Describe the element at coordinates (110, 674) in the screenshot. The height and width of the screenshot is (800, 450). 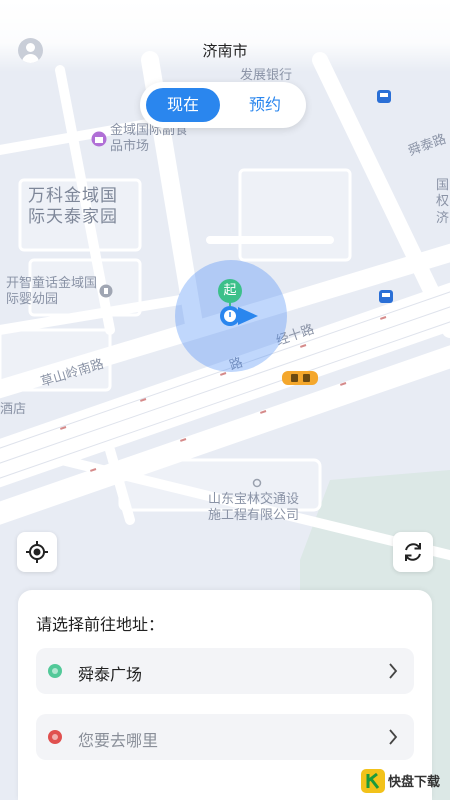
I see `start-location-text: 舜泰广场` at that location.